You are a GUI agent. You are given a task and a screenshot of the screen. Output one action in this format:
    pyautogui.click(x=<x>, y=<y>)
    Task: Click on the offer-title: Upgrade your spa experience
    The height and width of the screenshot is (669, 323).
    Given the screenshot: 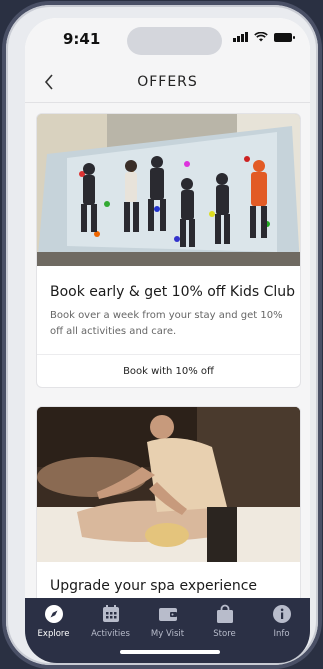 What is the action you would take?
    pyautogui.click(x=154, y=586)
    